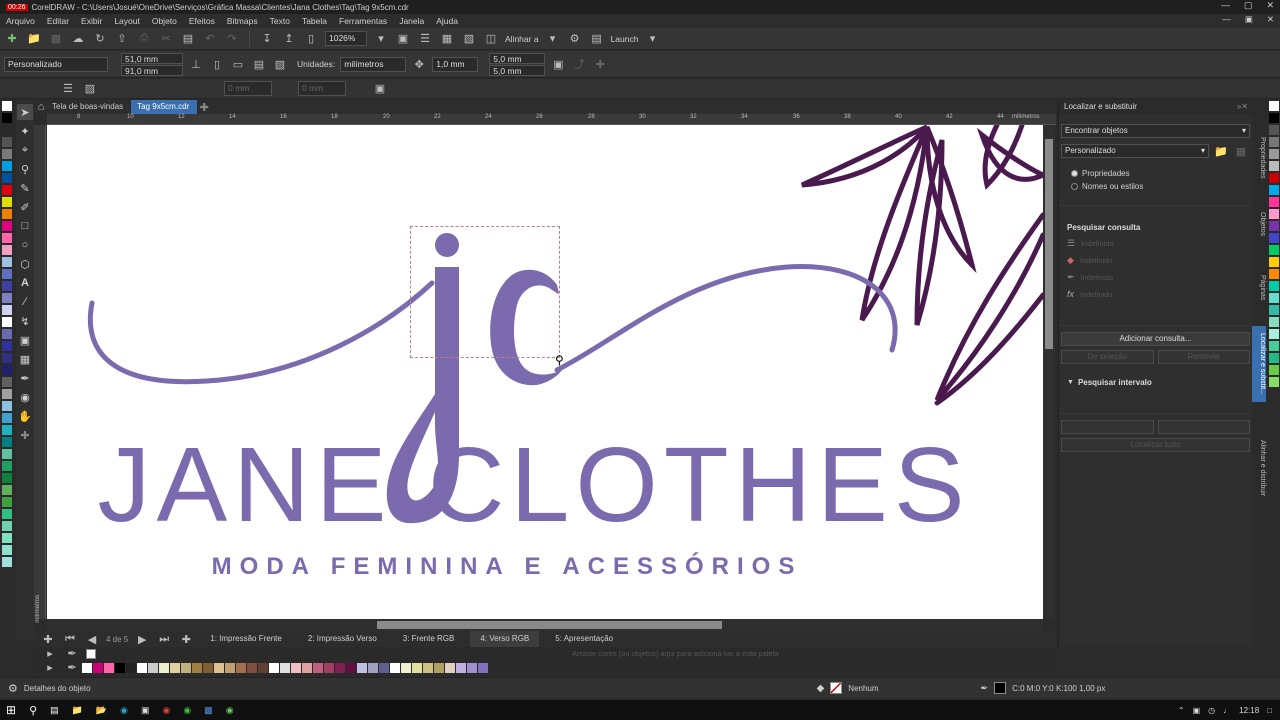 This screenshot has width=1280, height=720. I want to click on cloud-sync-icon: ↻, so click(100, 39).